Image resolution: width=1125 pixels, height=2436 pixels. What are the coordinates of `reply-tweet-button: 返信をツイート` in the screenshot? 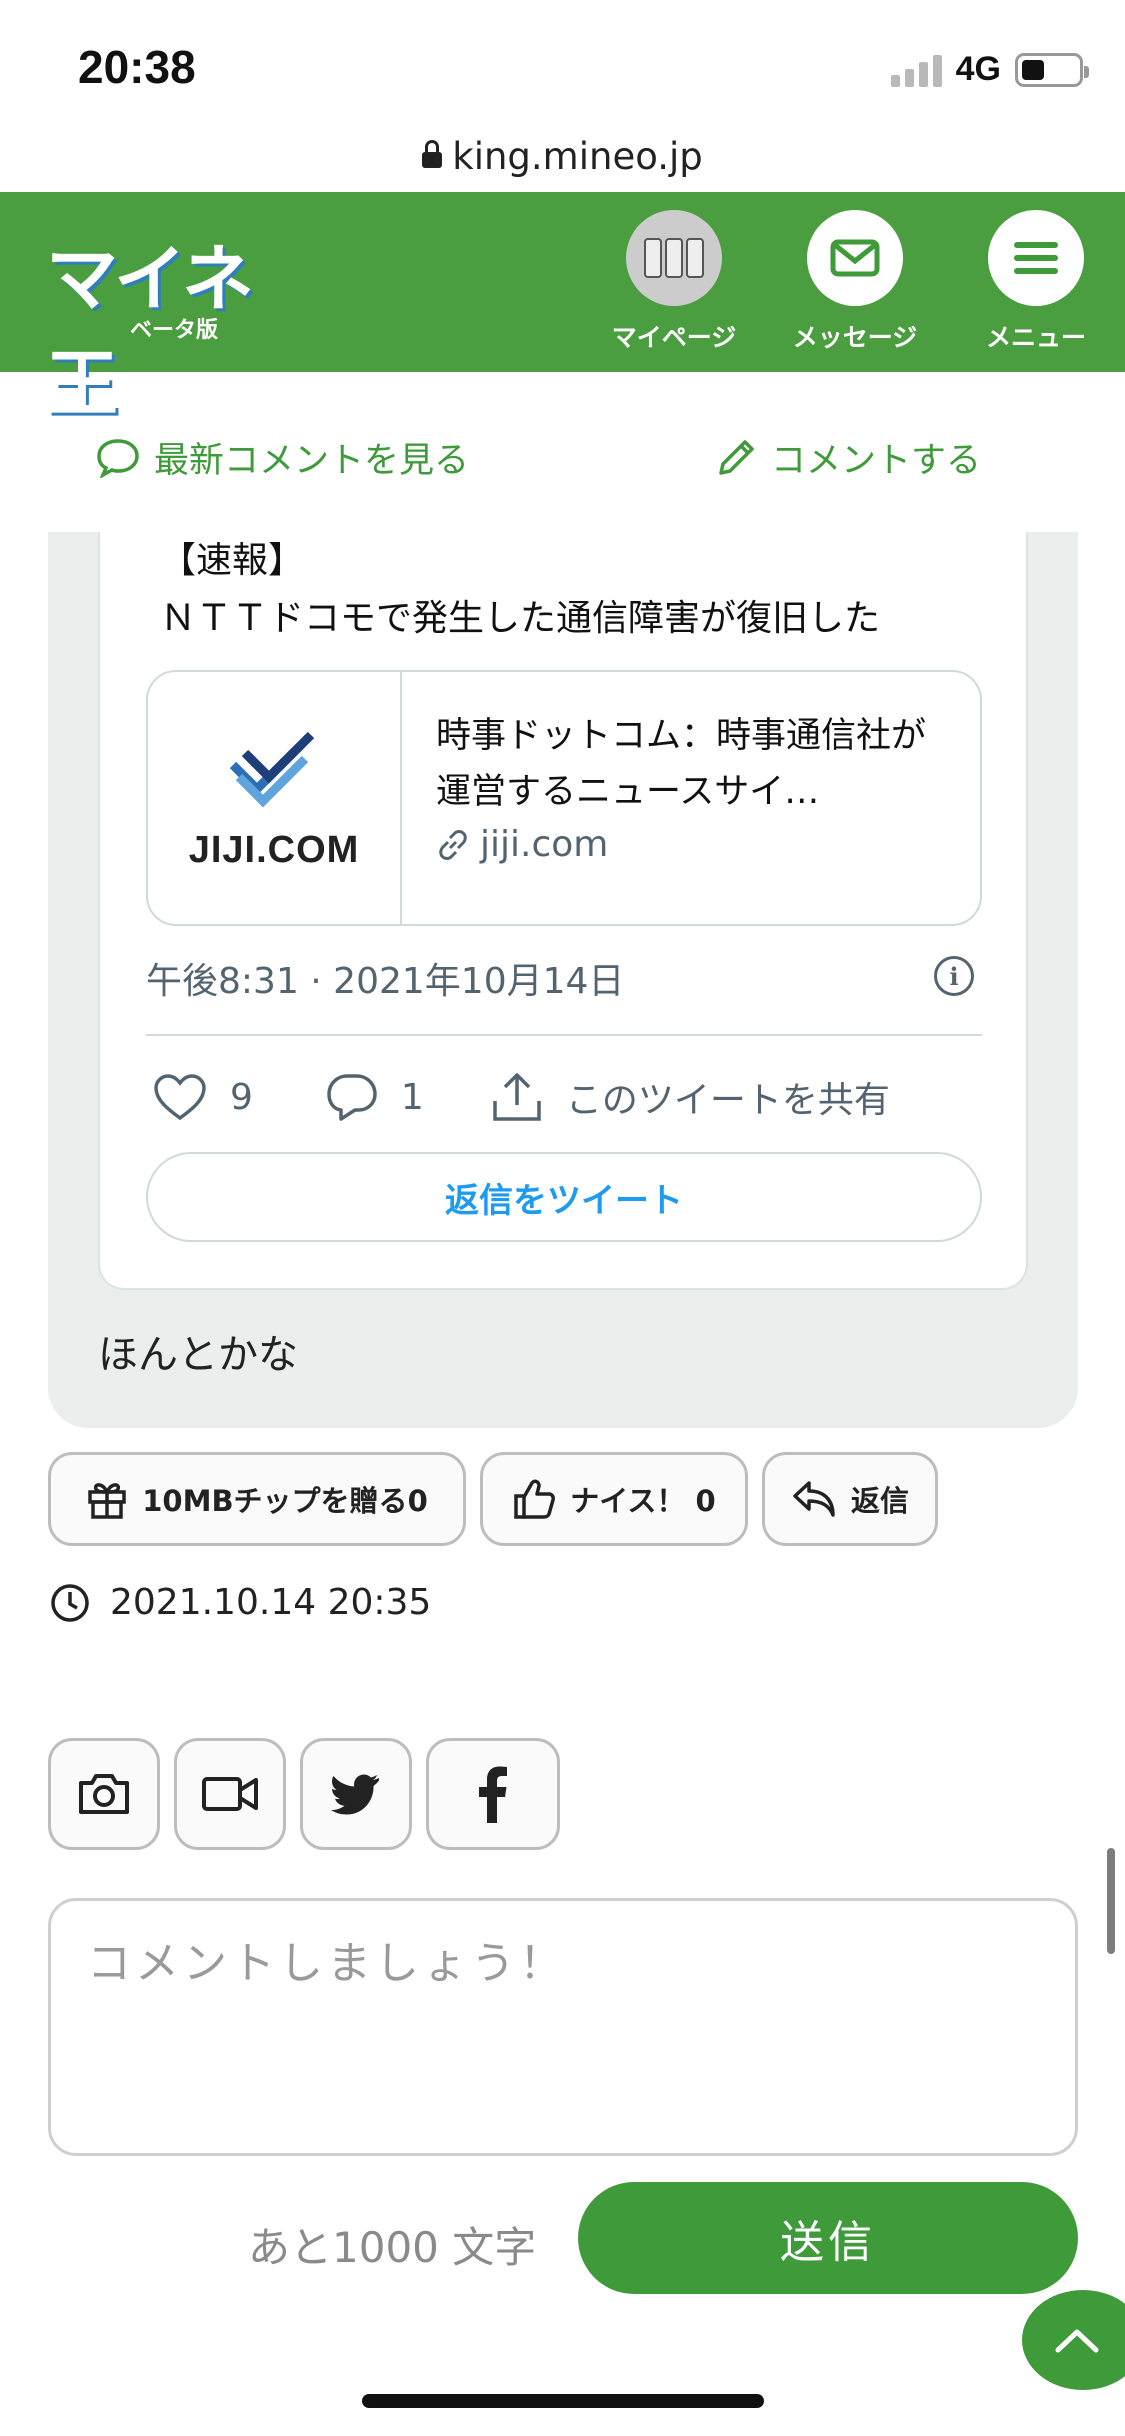 It's located at (564, 1197).